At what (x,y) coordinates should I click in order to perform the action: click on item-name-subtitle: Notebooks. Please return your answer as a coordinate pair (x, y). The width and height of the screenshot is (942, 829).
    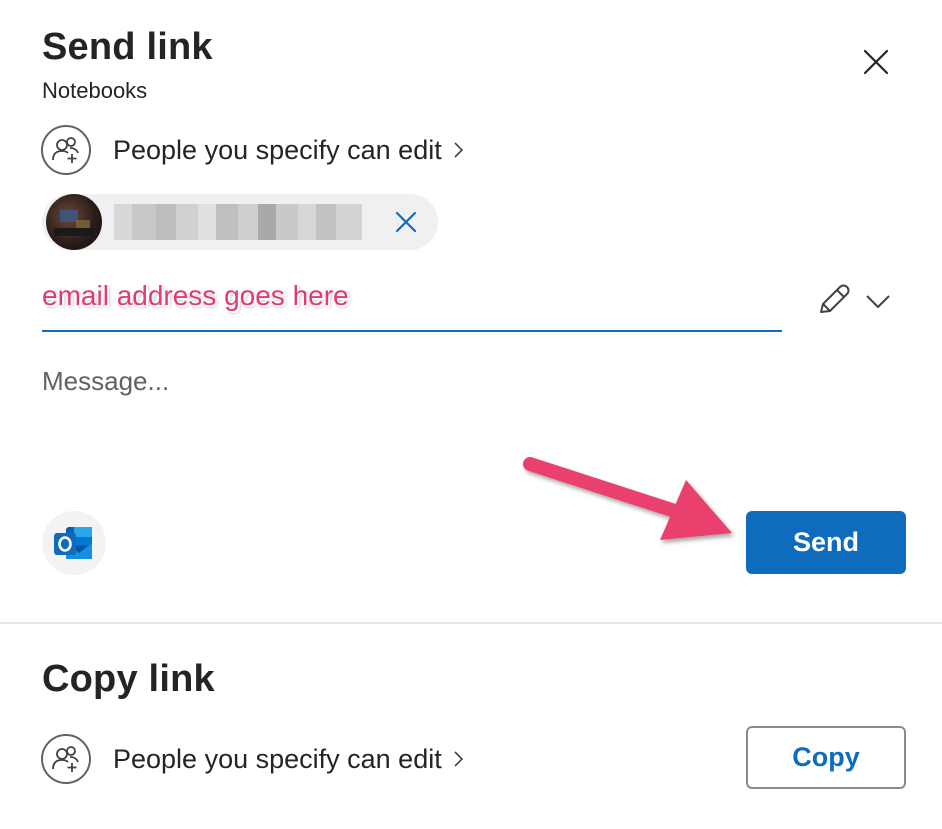
    Looking at the image, I should click on (95, 90).